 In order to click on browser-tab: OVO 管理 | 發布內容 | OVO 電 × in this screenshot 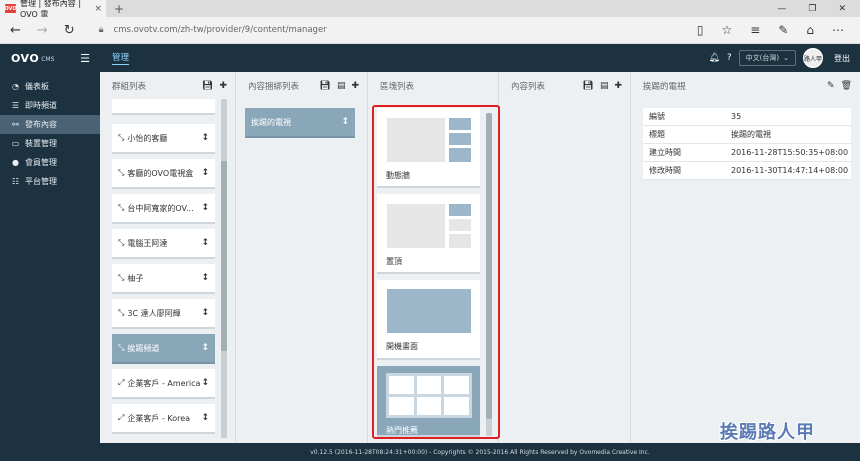, I will do `click(53, 9)`.